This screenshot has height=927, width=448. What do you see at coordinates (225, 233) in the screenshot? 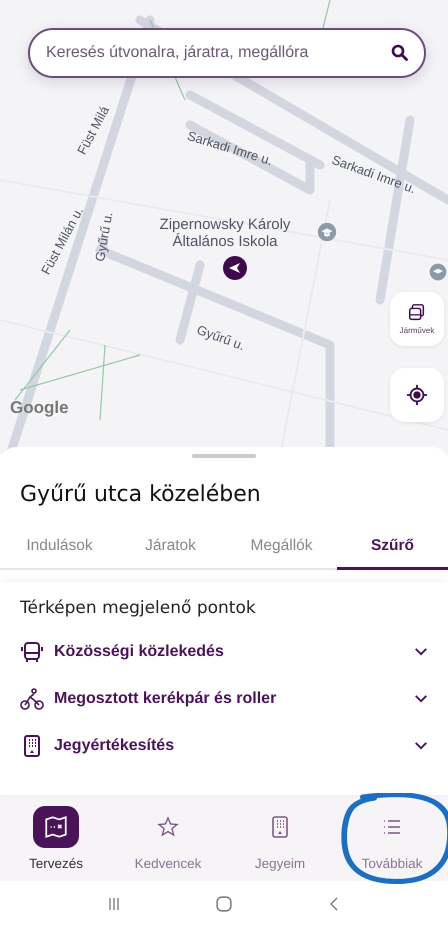
I see `place-label: Zipernowsky Károly Általános Iskola` at bounding box center [225, 233].